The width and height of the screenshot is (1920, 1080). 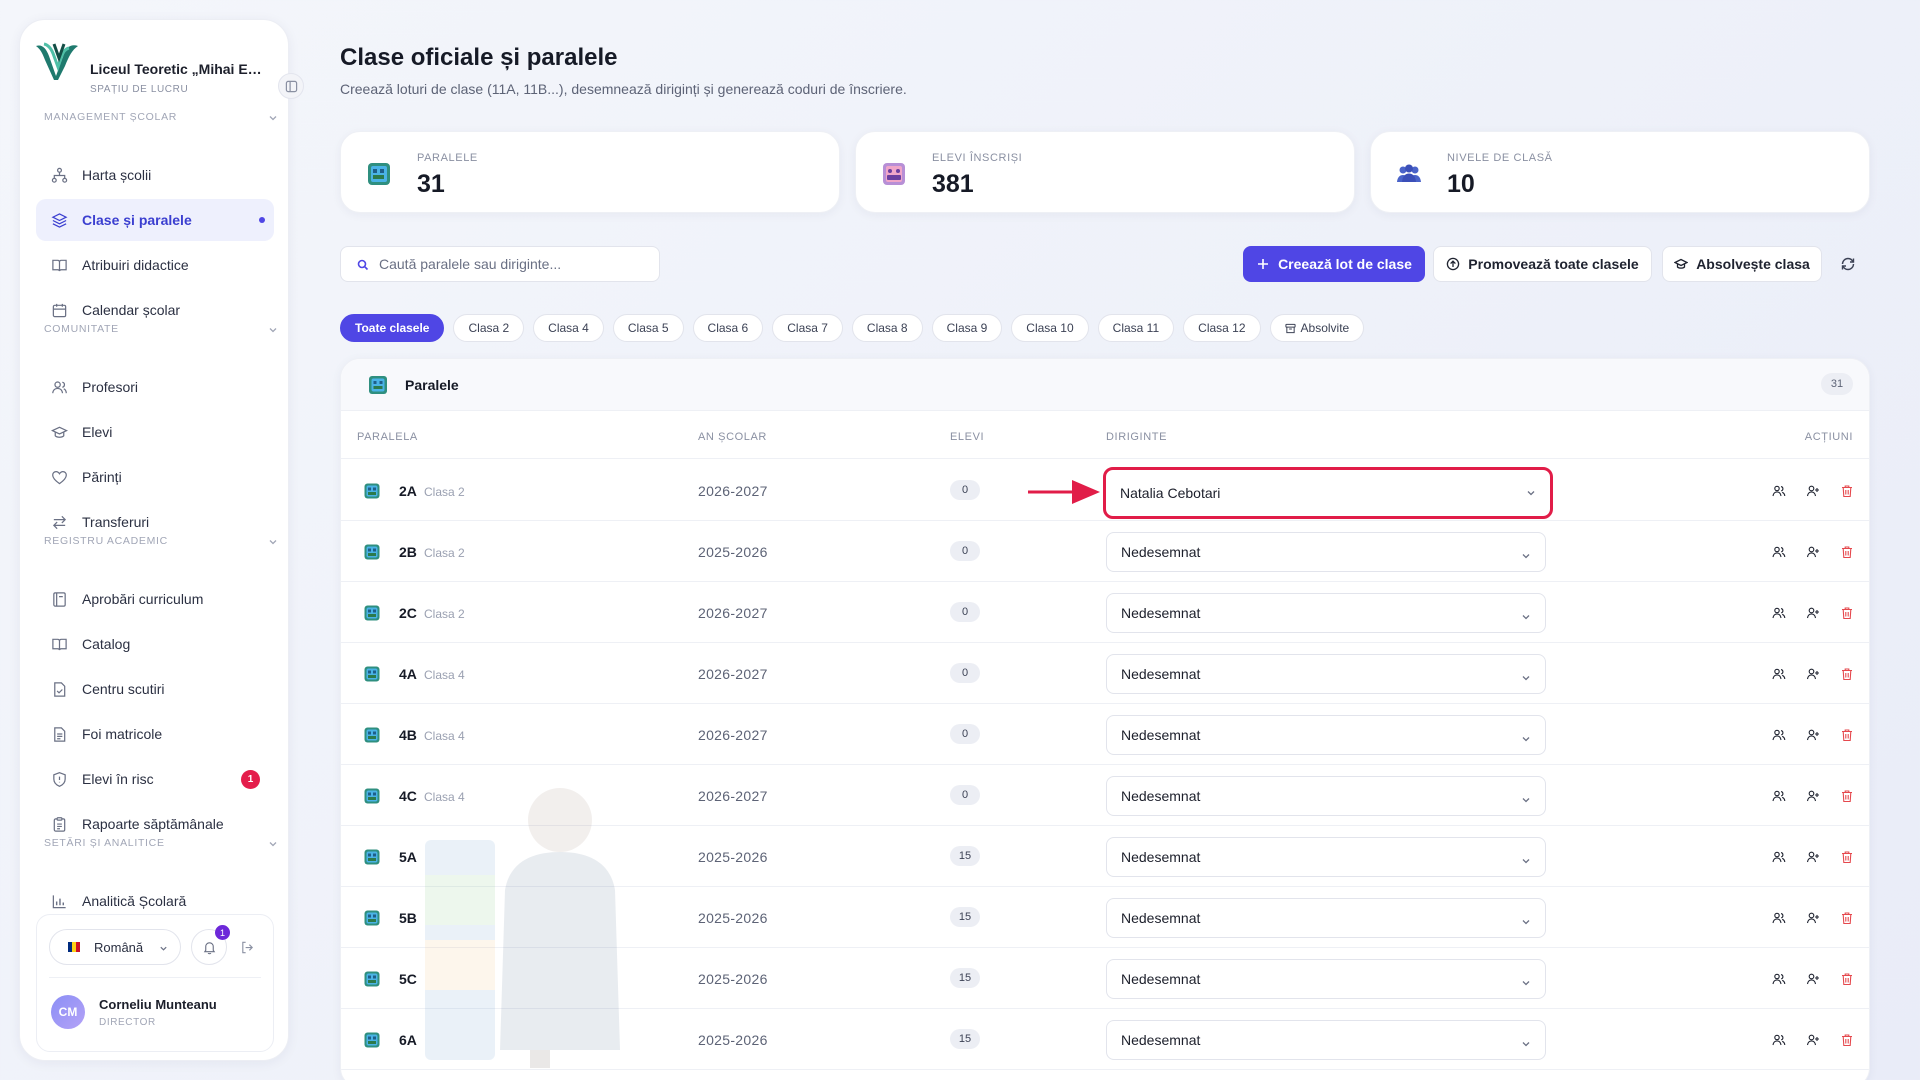 What do you see at coordinates (291, 86) in the screenshot?
I see `collapse-sidebar-button` at bounding box center [291, 86].